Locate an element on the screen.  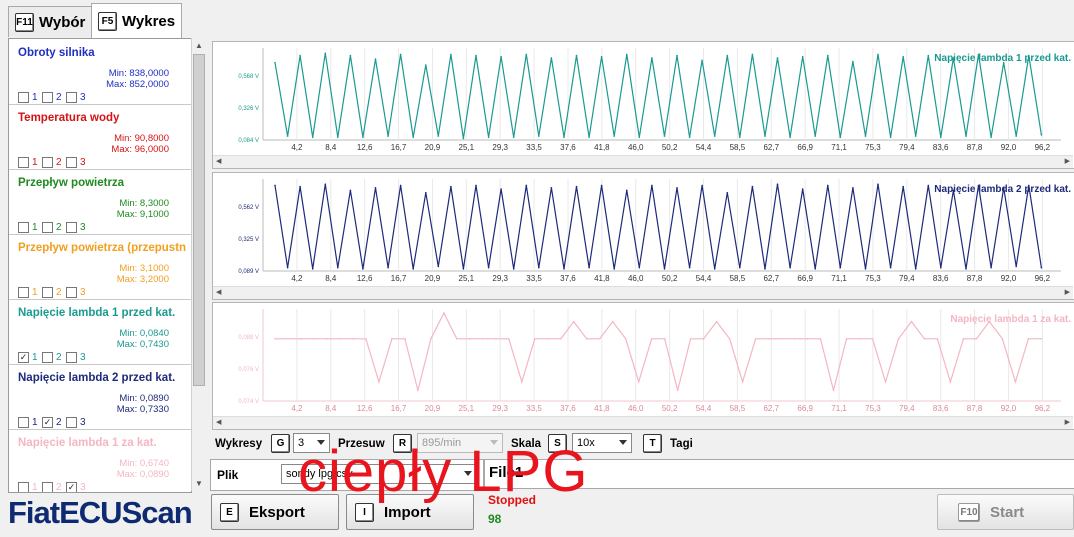
scroll-up-icon: ▲ is located at coordinates (199, 45).